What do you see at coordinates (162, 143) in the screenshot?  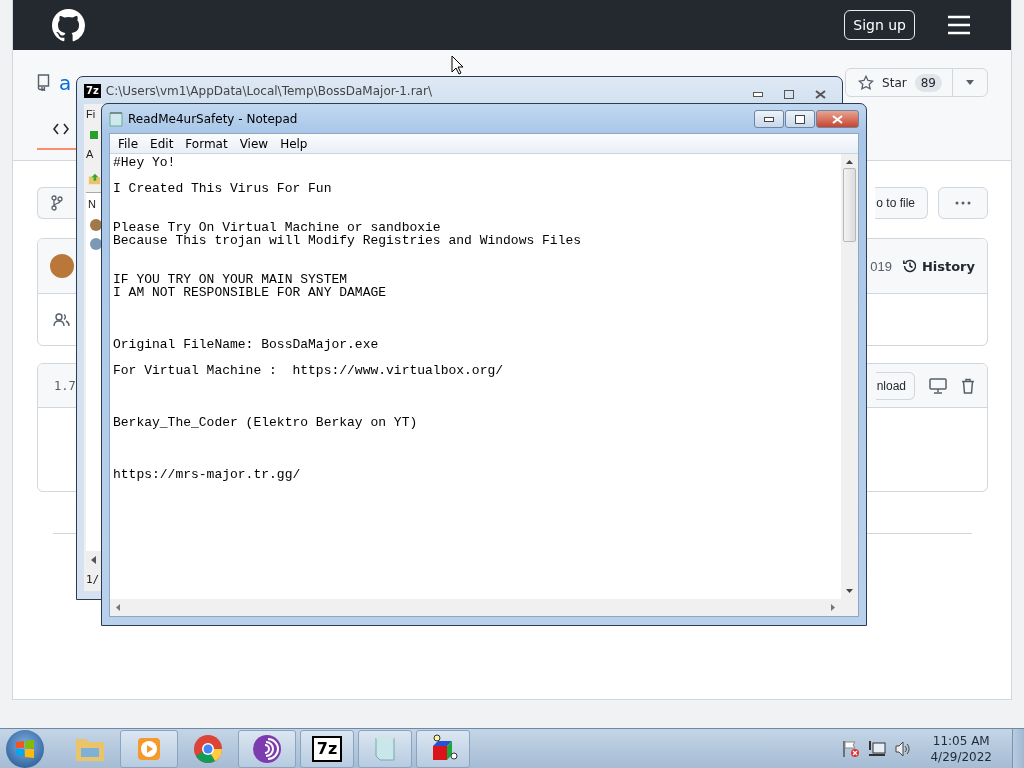 I see `menu-item: Edit` at bounding box center [162, 143].